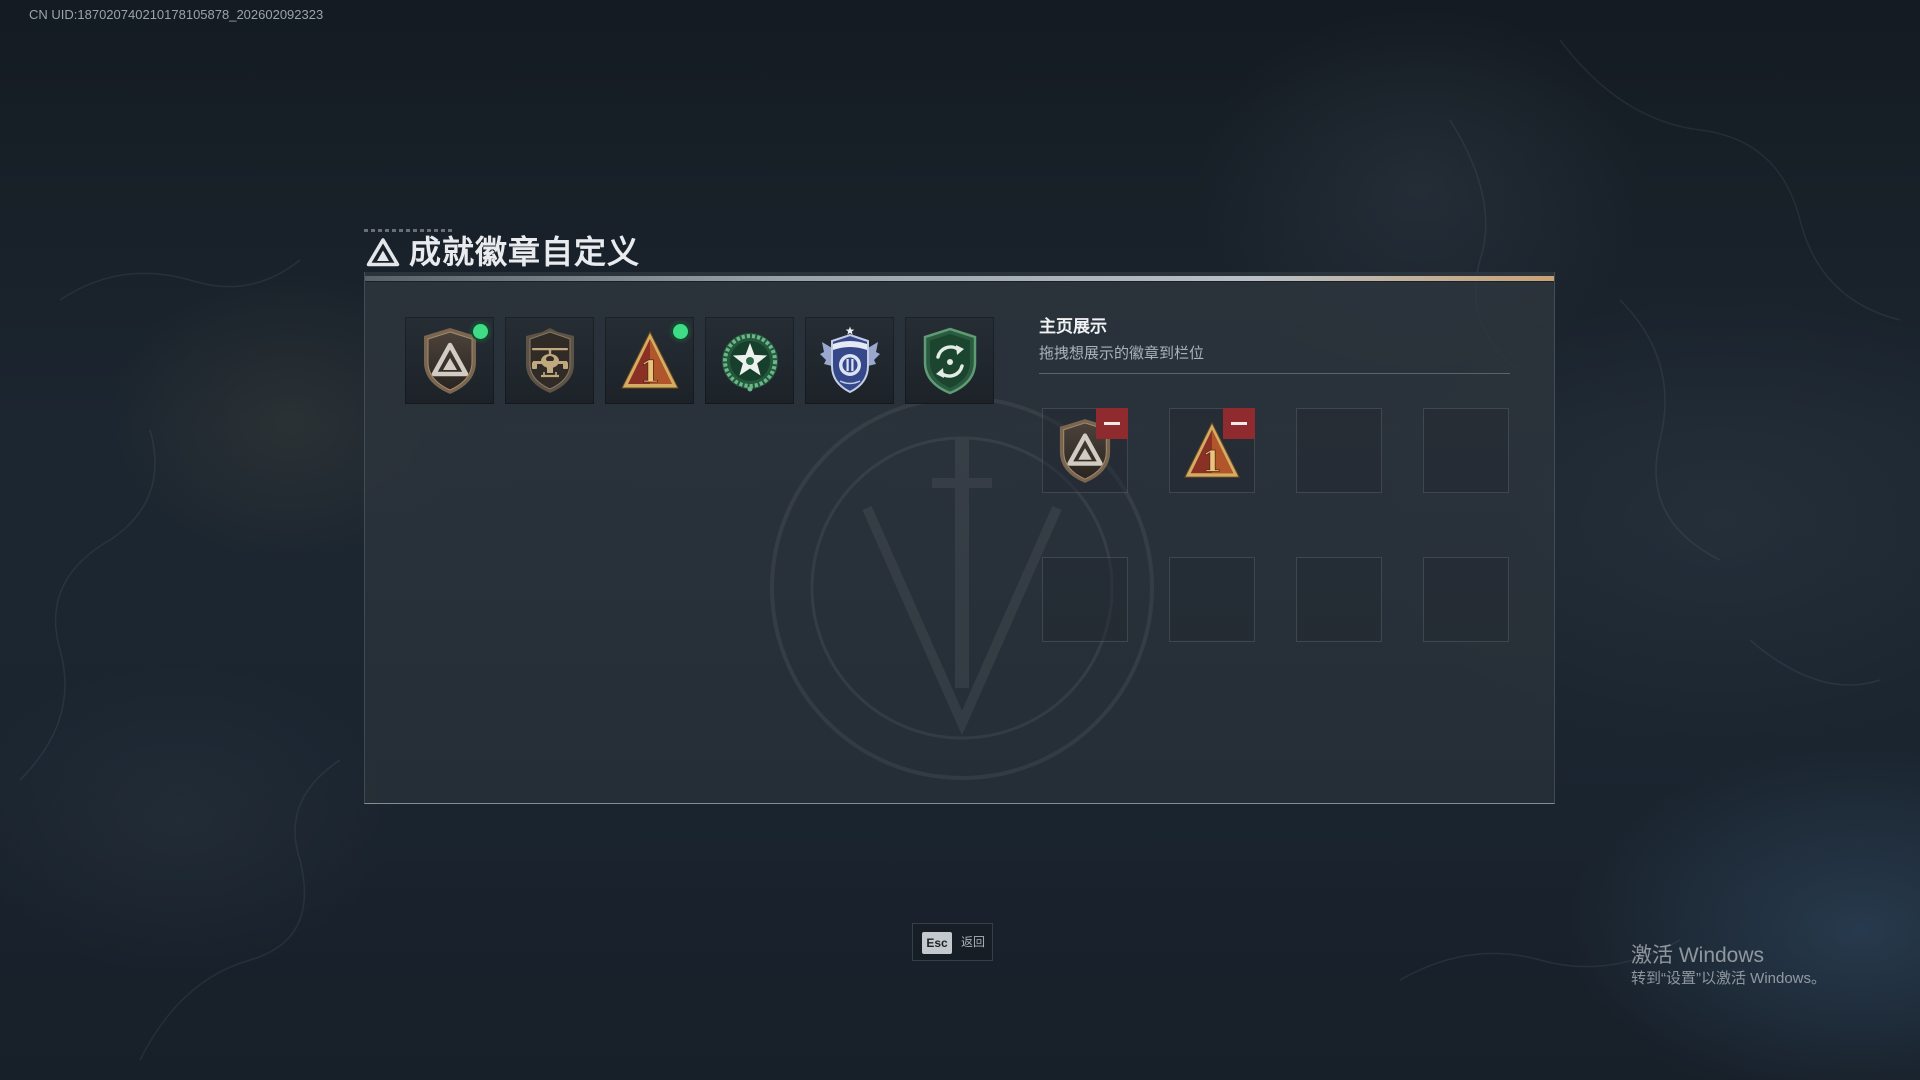 The width and height of the screenshot is (1920, 1080). I want to click on blue-winged-shield-badge-icon, so click(849, 359).